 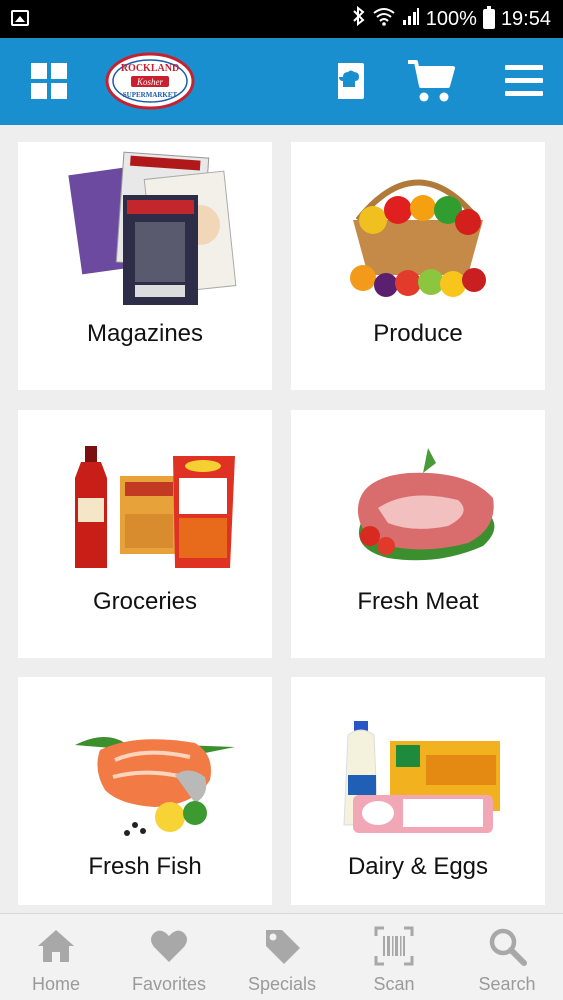 What do you see at coordinates (394, 984) in the screenshot?
I see `nav-scan-label: Scan` at bounding box center [394, 984].